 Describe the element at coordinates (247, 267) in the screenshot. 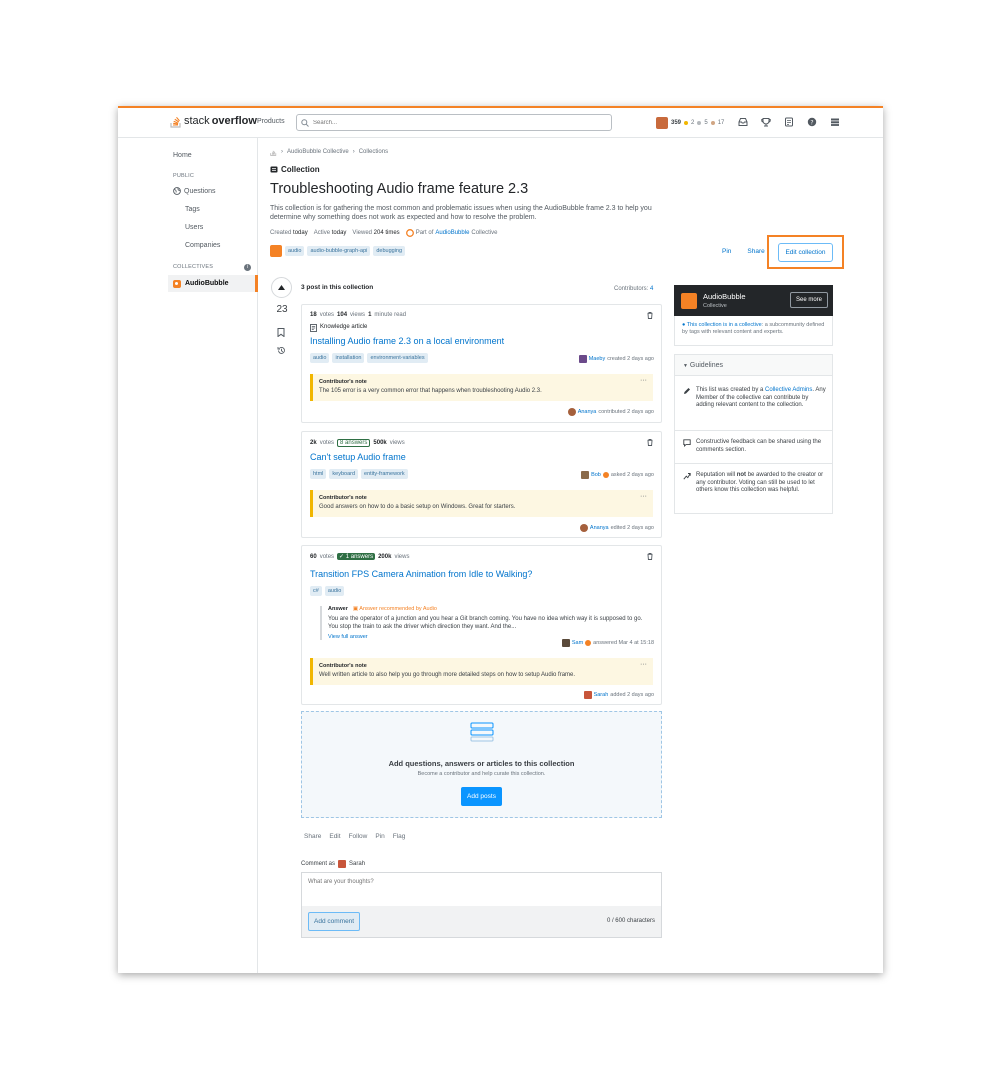

I see `info-icon: i` at that location.